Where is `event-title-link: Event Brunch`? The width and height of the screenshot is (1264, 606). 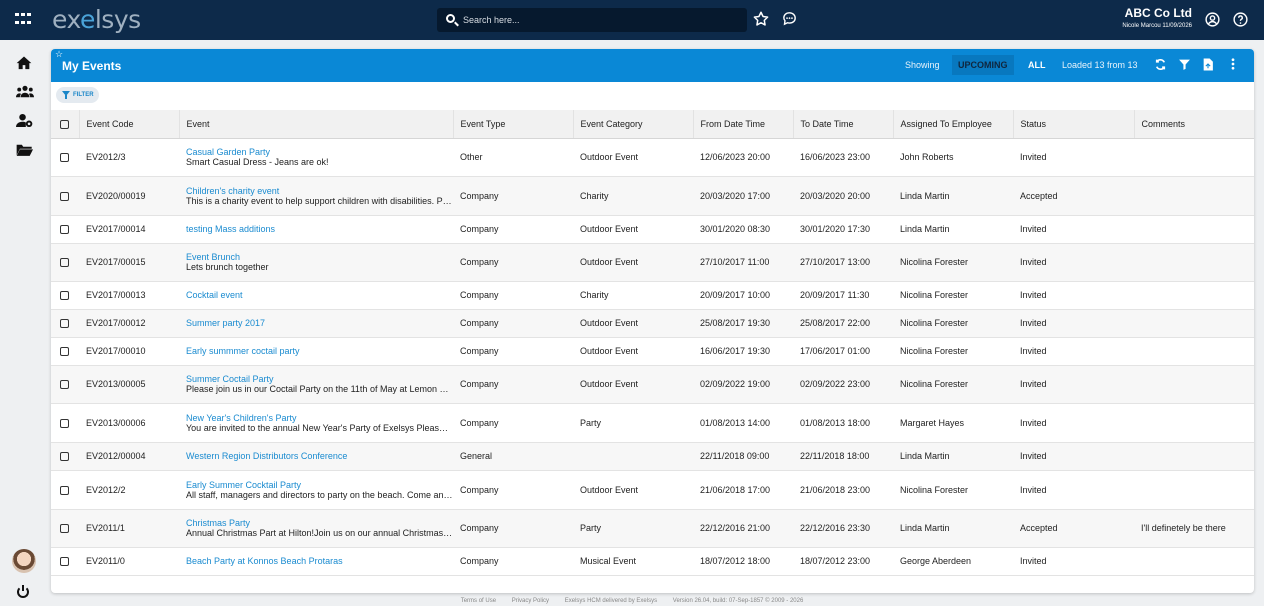 event-title-link: Event Brunch is located at coordinates (319, 257).